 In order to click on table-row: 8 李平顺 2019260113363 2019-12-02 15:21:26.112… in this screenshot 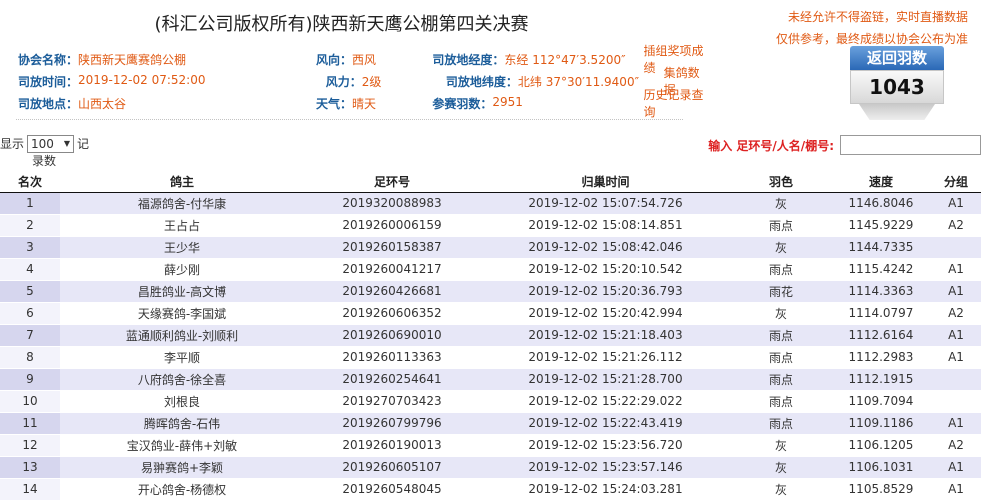, I will do `click(490, 357)`.